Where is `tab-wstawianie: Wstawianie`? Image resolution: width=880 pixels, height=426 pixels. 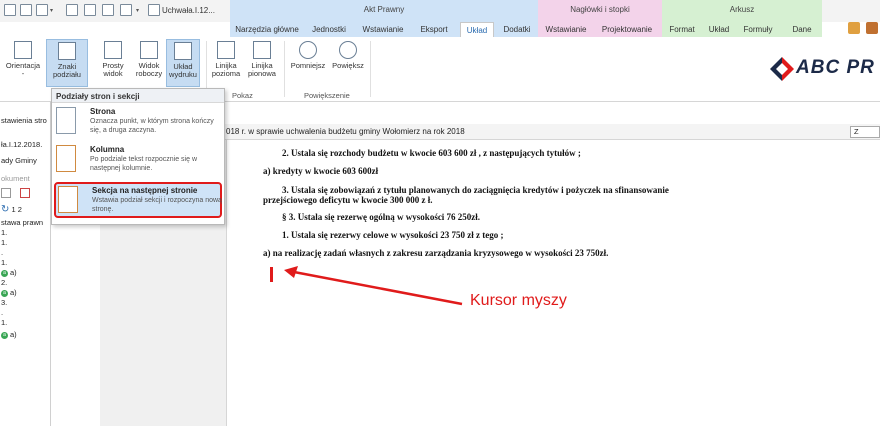
tab-wstawianie: Wstawianie is located at coordinates (383, 29).